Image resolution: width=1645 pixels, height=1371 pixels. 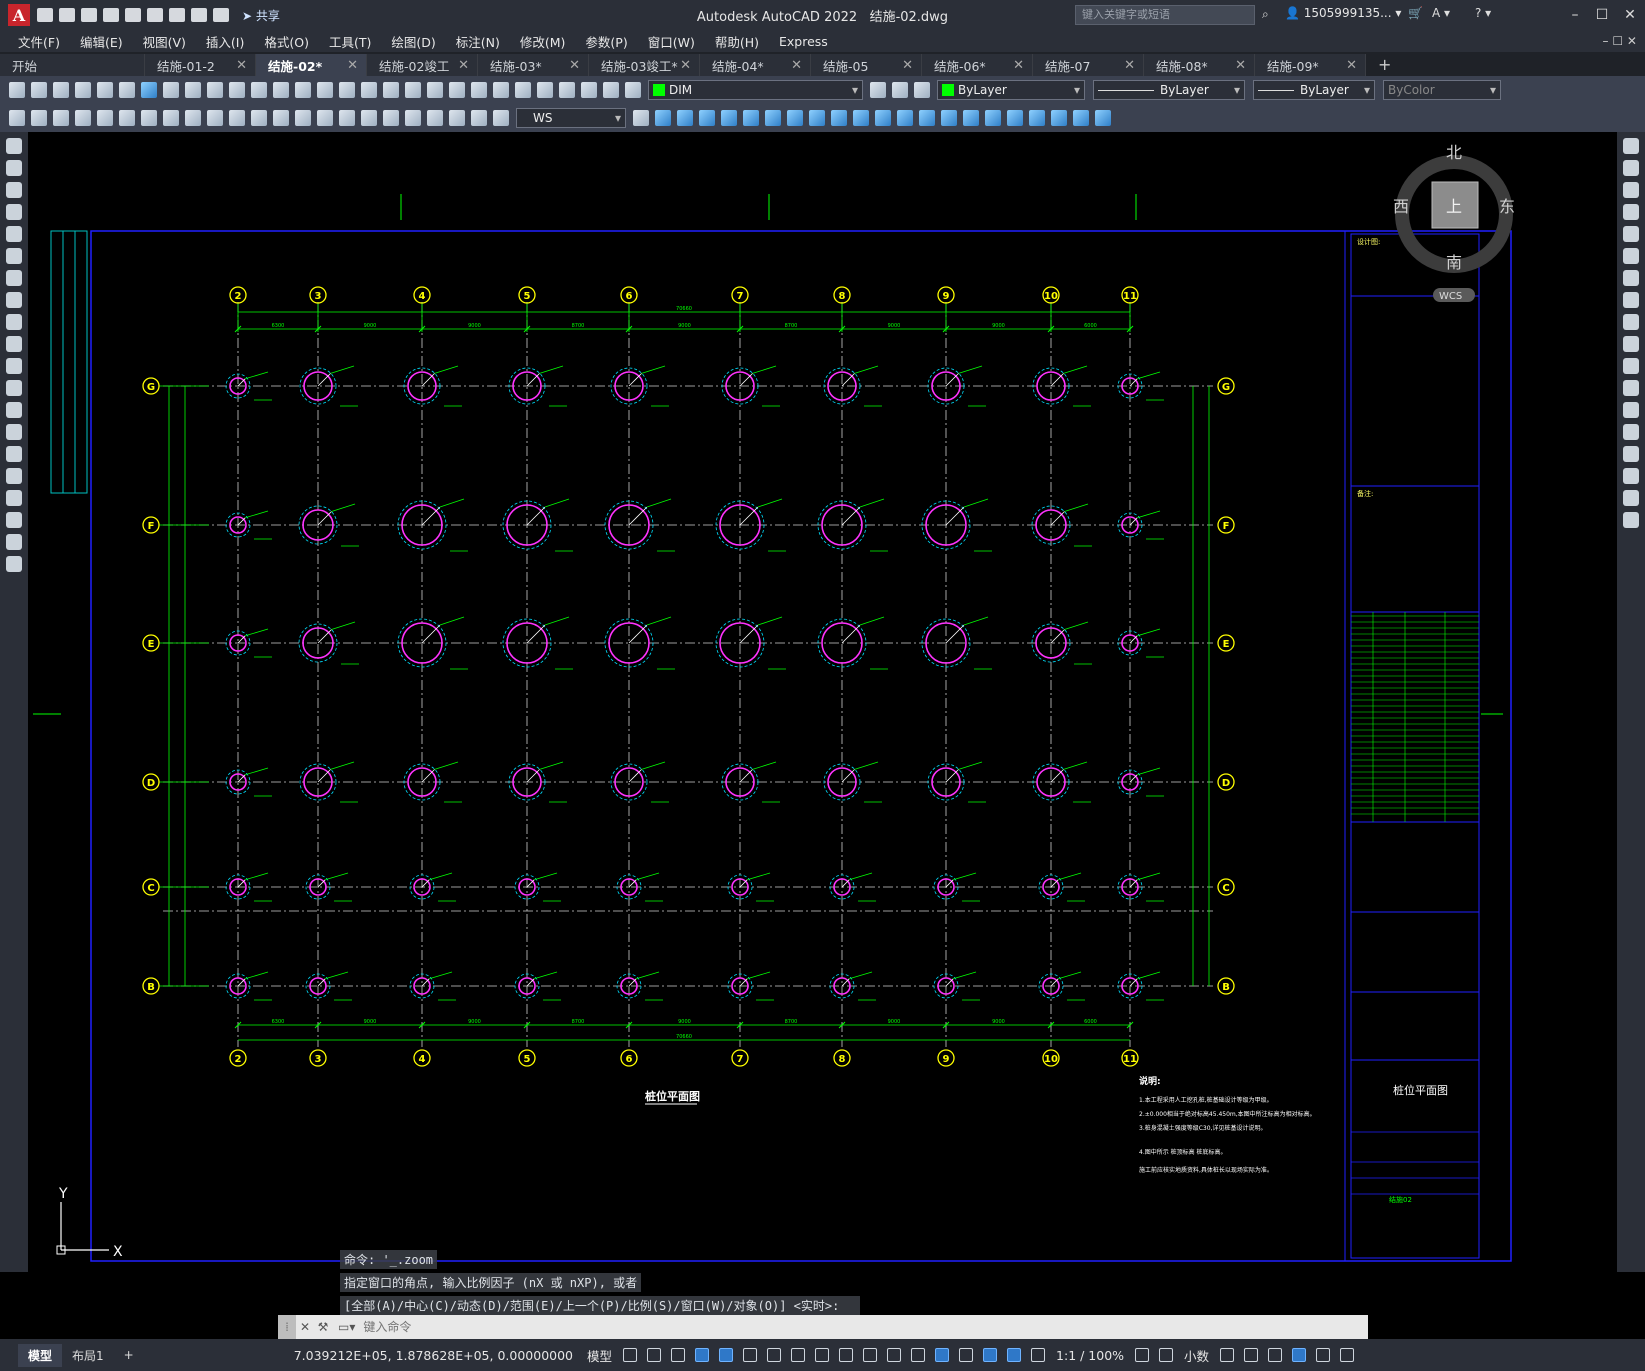 I want to click on paste-icon, so click(x=215, y=90).